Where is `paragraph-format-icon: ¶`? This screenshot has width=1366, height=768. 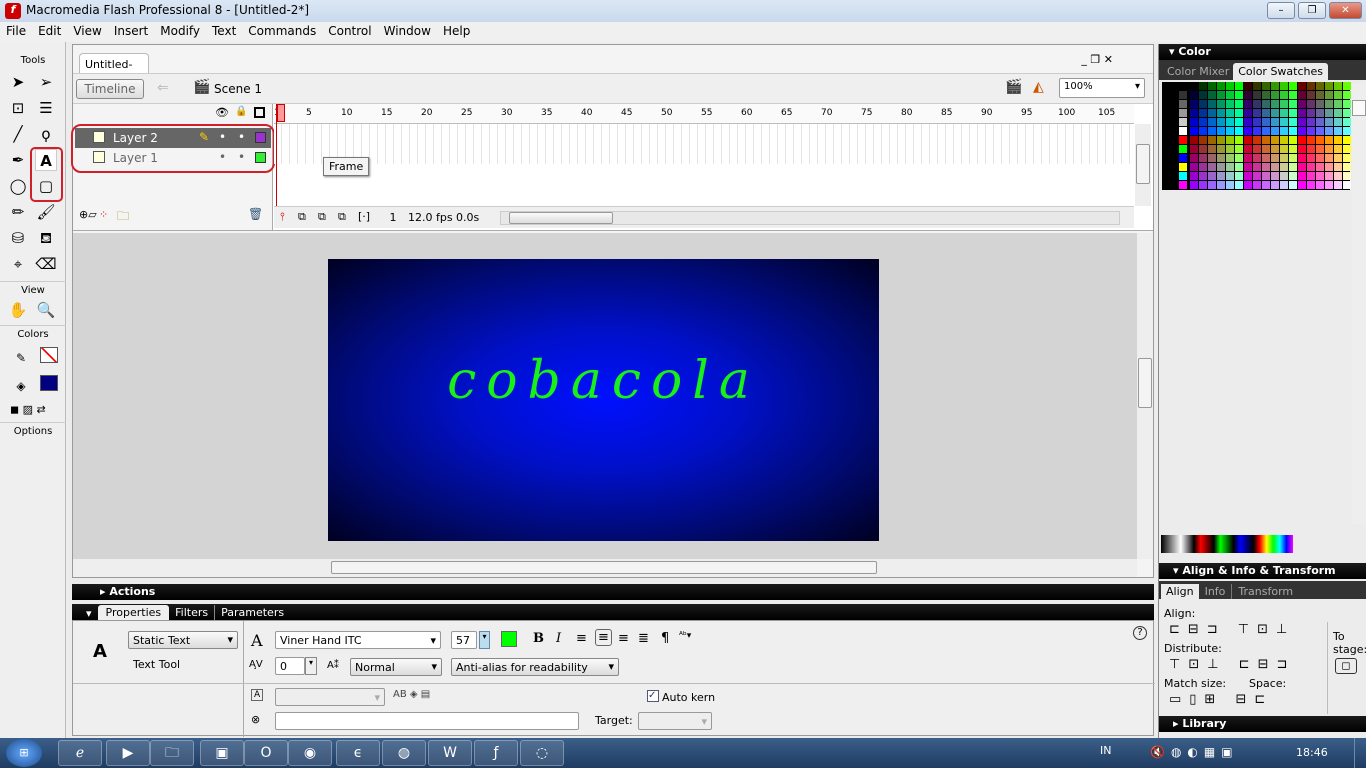 paragraph-format-icon: ¶ is located at coordinates (665, 638).